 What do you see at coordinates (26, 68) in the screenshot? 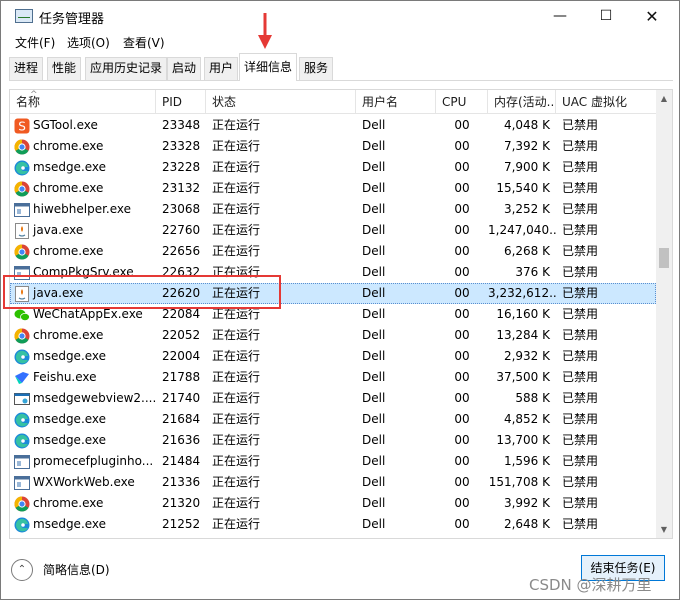
I see `tab-processes: 进程` at bounding box center [26, 68].